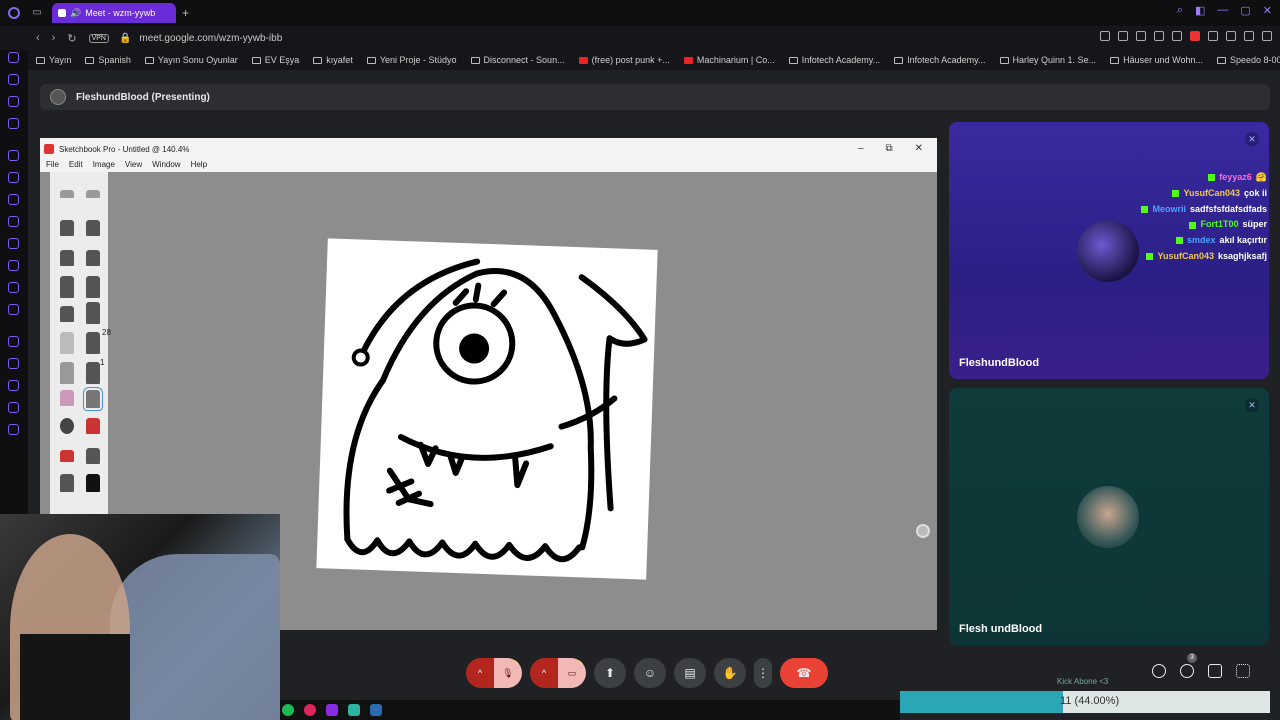 The image size is (1280, 720). What do you see at coordinates (37, 13) in the screenshot?
I see `tab-list-icon: ▭` at bounding box center [37, 13].